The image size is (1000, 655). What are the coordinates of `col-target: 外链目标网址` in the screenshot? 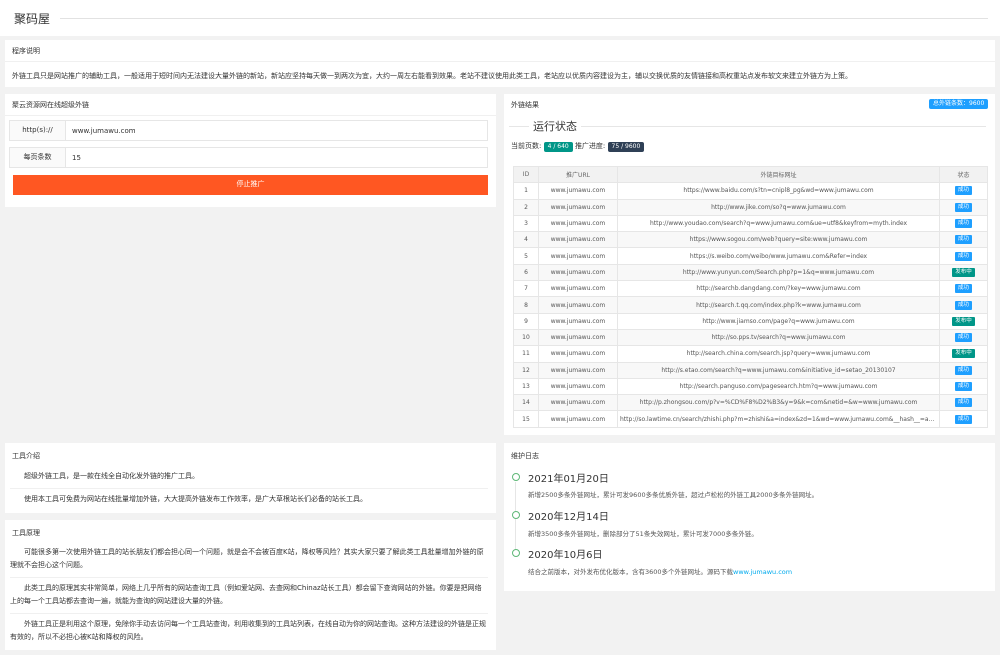 It's located at (778, 174).